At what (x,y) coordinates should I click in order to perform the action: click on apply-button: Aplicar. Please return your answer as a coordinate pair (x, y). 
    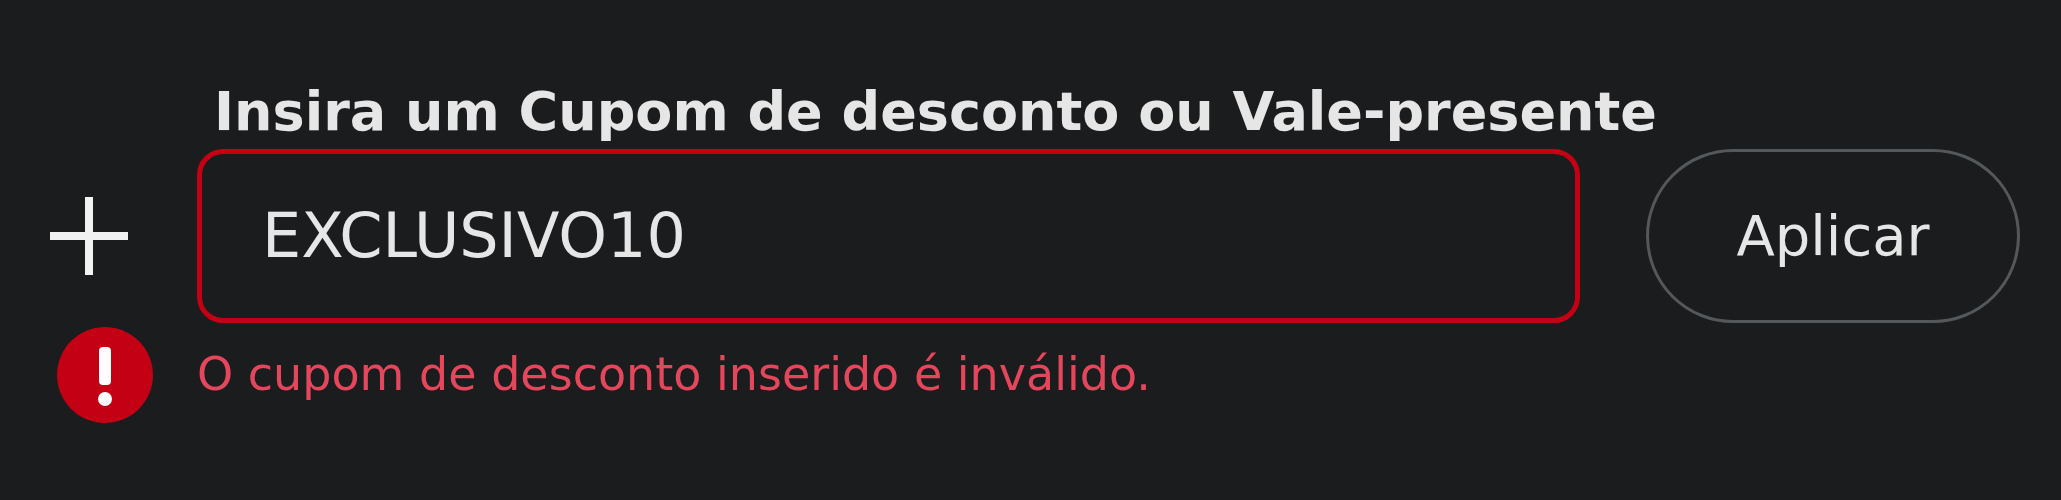
    Looking at the image, I should click on (1833, 235).